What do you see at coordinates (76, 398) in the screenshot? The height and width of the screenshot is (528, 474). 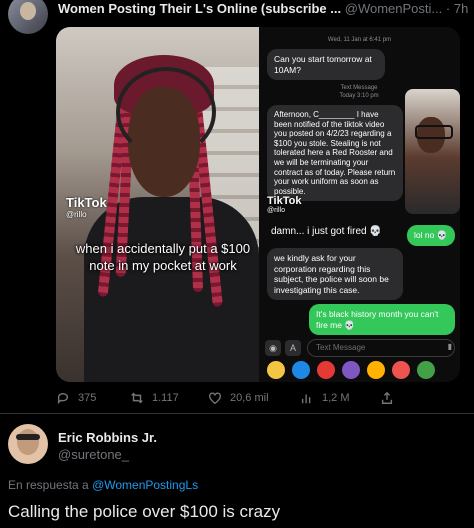 I see `reply-button: 375` at bounding box center [76, 398].